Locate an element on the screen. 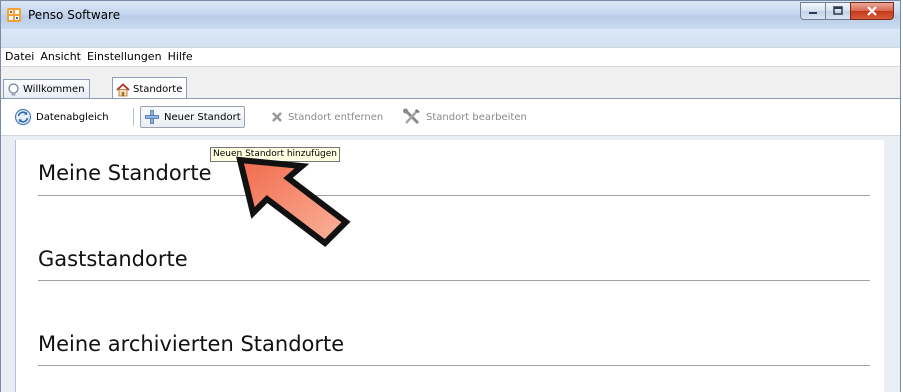 This screenshot has height=392, width=903. remove-location-label: Standort entfernen is located at coordinates (336, 117).